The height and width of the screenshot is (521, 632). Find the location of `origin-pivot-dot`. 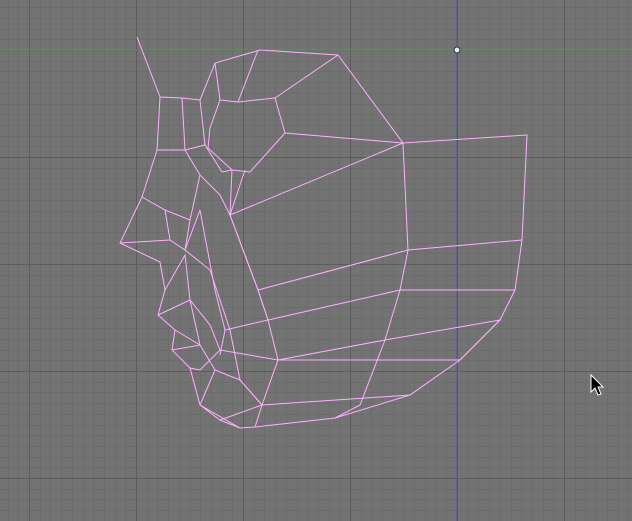

origin-pivot-dot is located at coordinates (457, 50).